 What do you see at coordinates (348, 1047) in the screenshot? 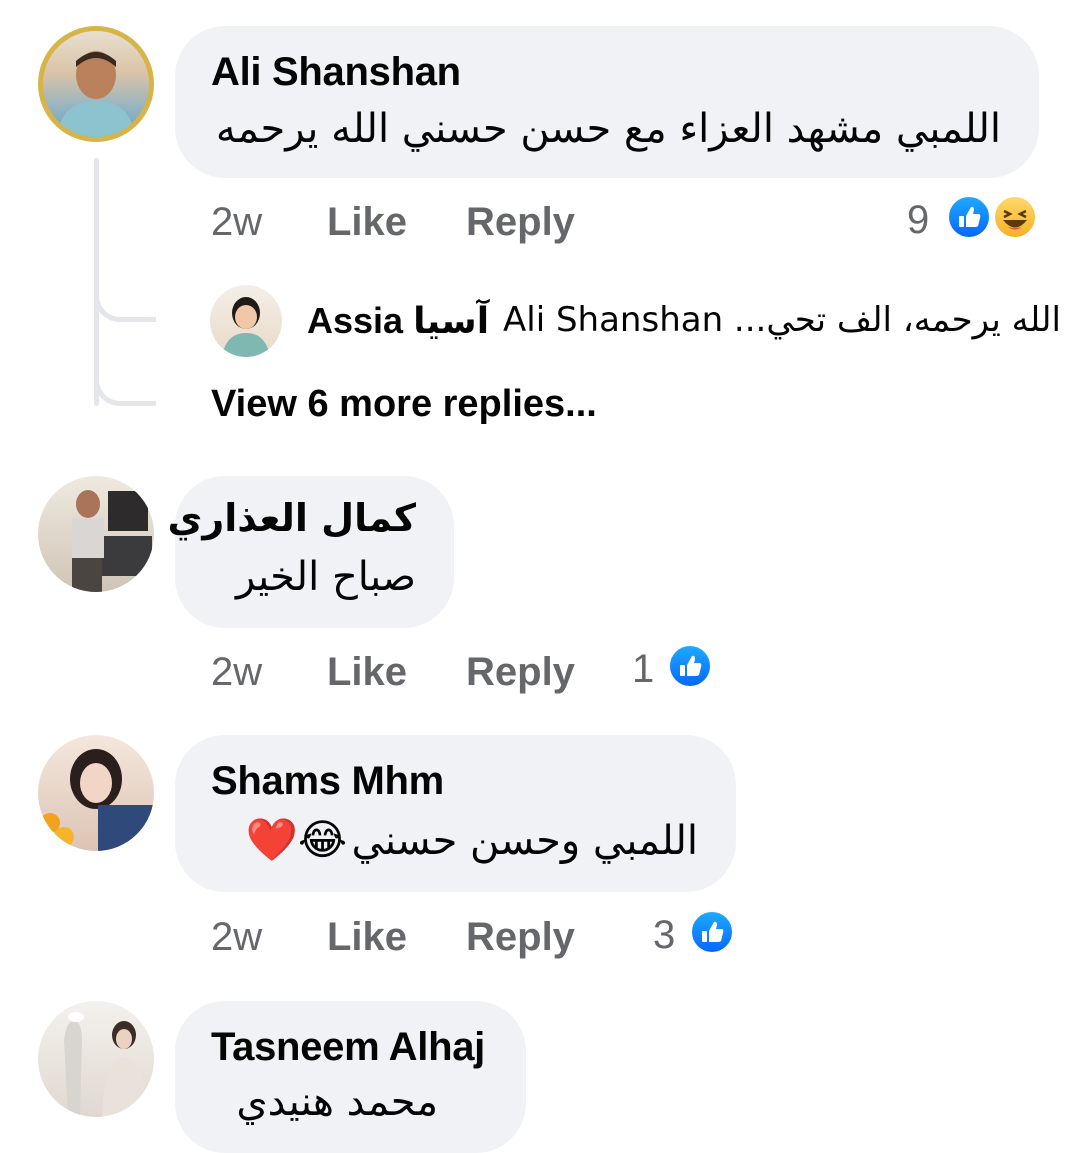
I see `comment-author: Tasneem Alhaj` at bounding box center [348, 1047].